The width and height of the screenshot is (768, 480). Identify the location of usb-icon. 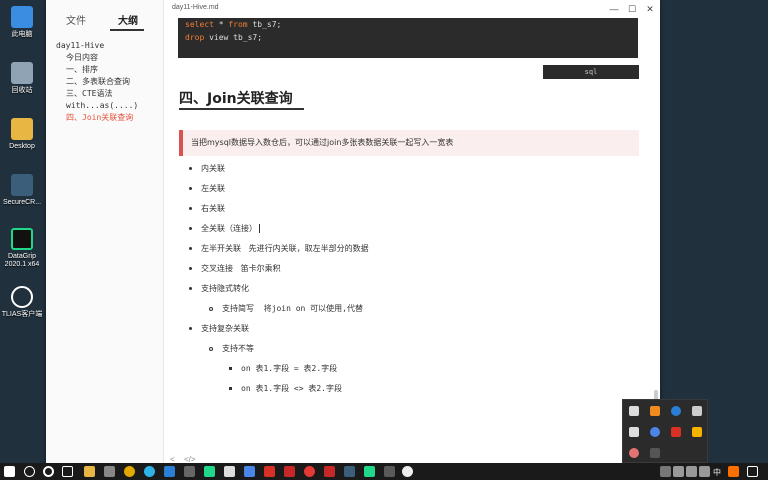
(634, 411).